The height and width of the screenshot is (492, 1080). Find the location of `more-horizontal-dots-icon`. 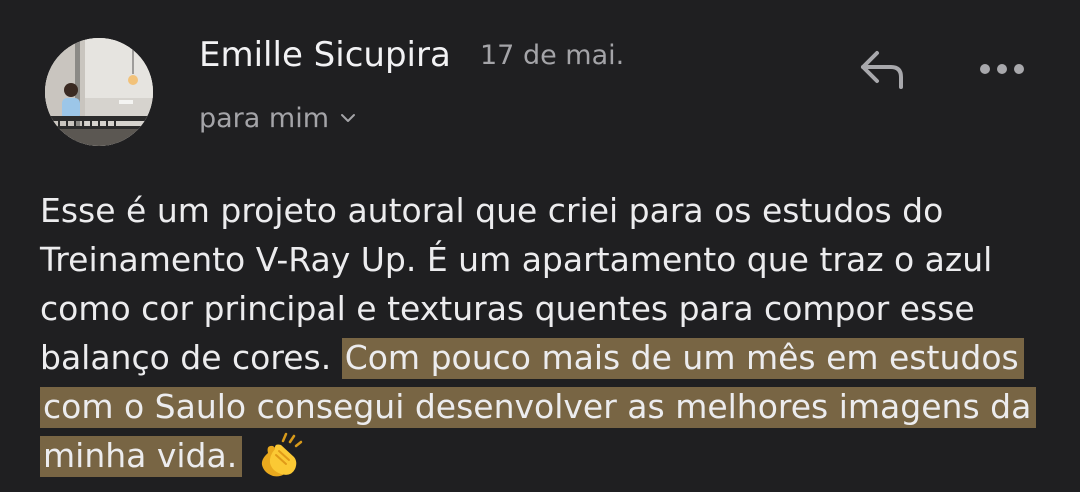

more-horizontal-dots-icon is located at coordinates (1002, 69).